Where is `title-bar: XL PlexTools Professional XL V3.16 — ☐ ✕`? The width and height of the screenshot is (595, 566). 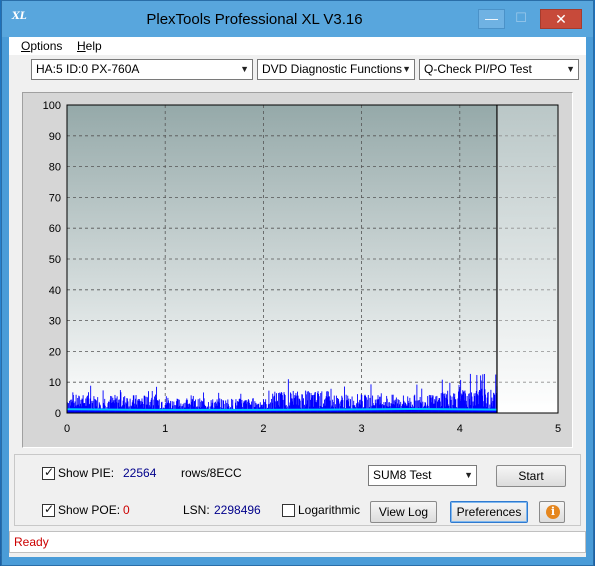 title-bar: XL PlexTools Professional XL V3.16 — ☐ ✕ is located at coordinates (297, 19).